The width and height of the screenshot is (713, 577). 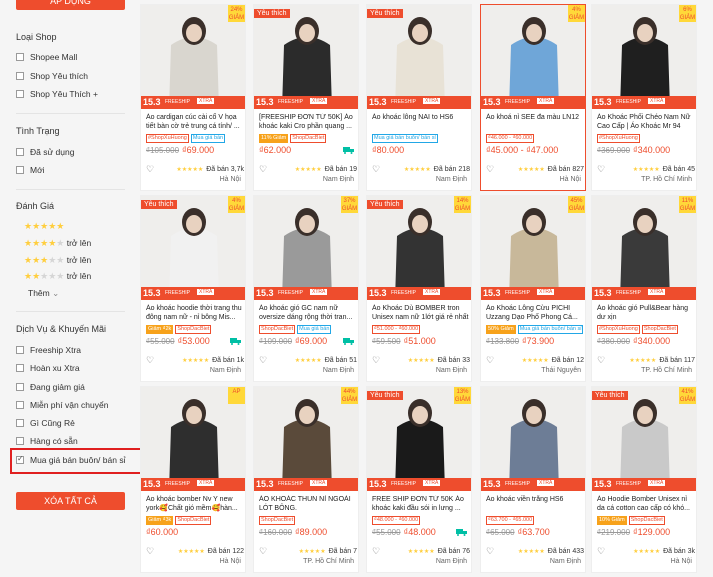 What do you see at coordinates (30, 170) in the screenshot?
I see `filter-new: Mới` at bounding box center [30, 170].